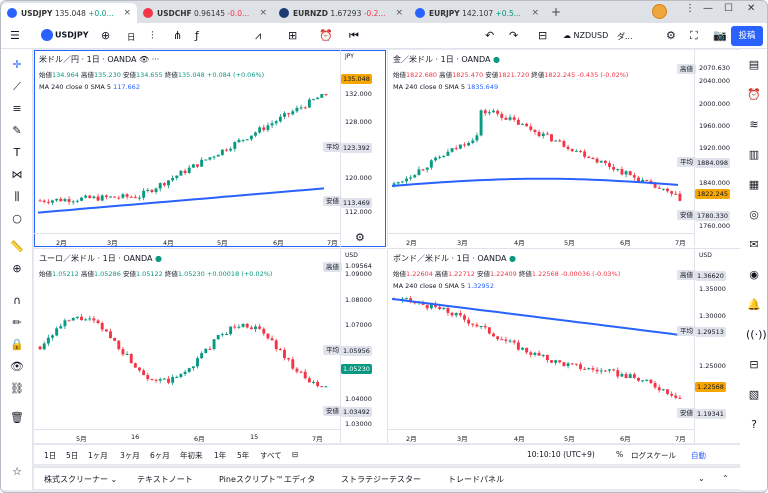 This screenshot has height=493, width=768. Describe the element at coordinates (80, 479) in the screenshot. I see `panel-tab-screener: 株式スクリーナー ⌄` at that location.